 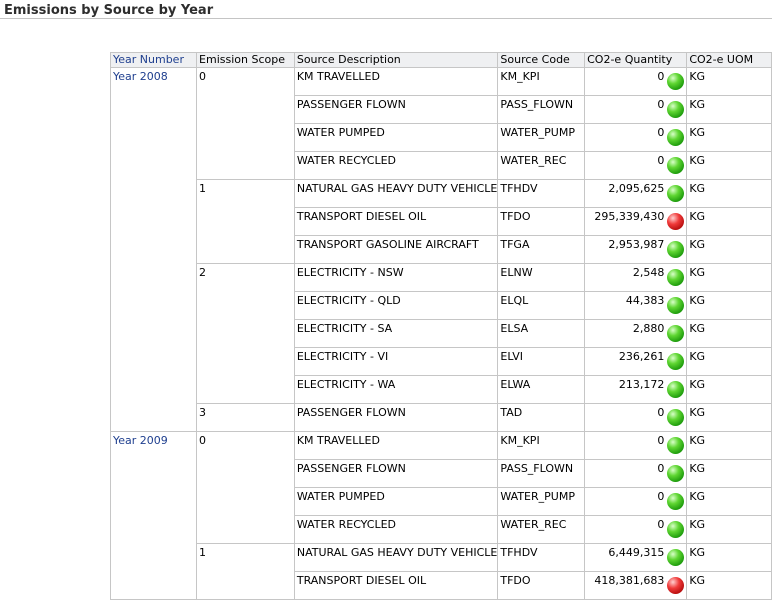 What do you see at coordinates (245, 123) in the screenshot?
I see `emission-scope-cell: 0` at bounding box center [245, 123].